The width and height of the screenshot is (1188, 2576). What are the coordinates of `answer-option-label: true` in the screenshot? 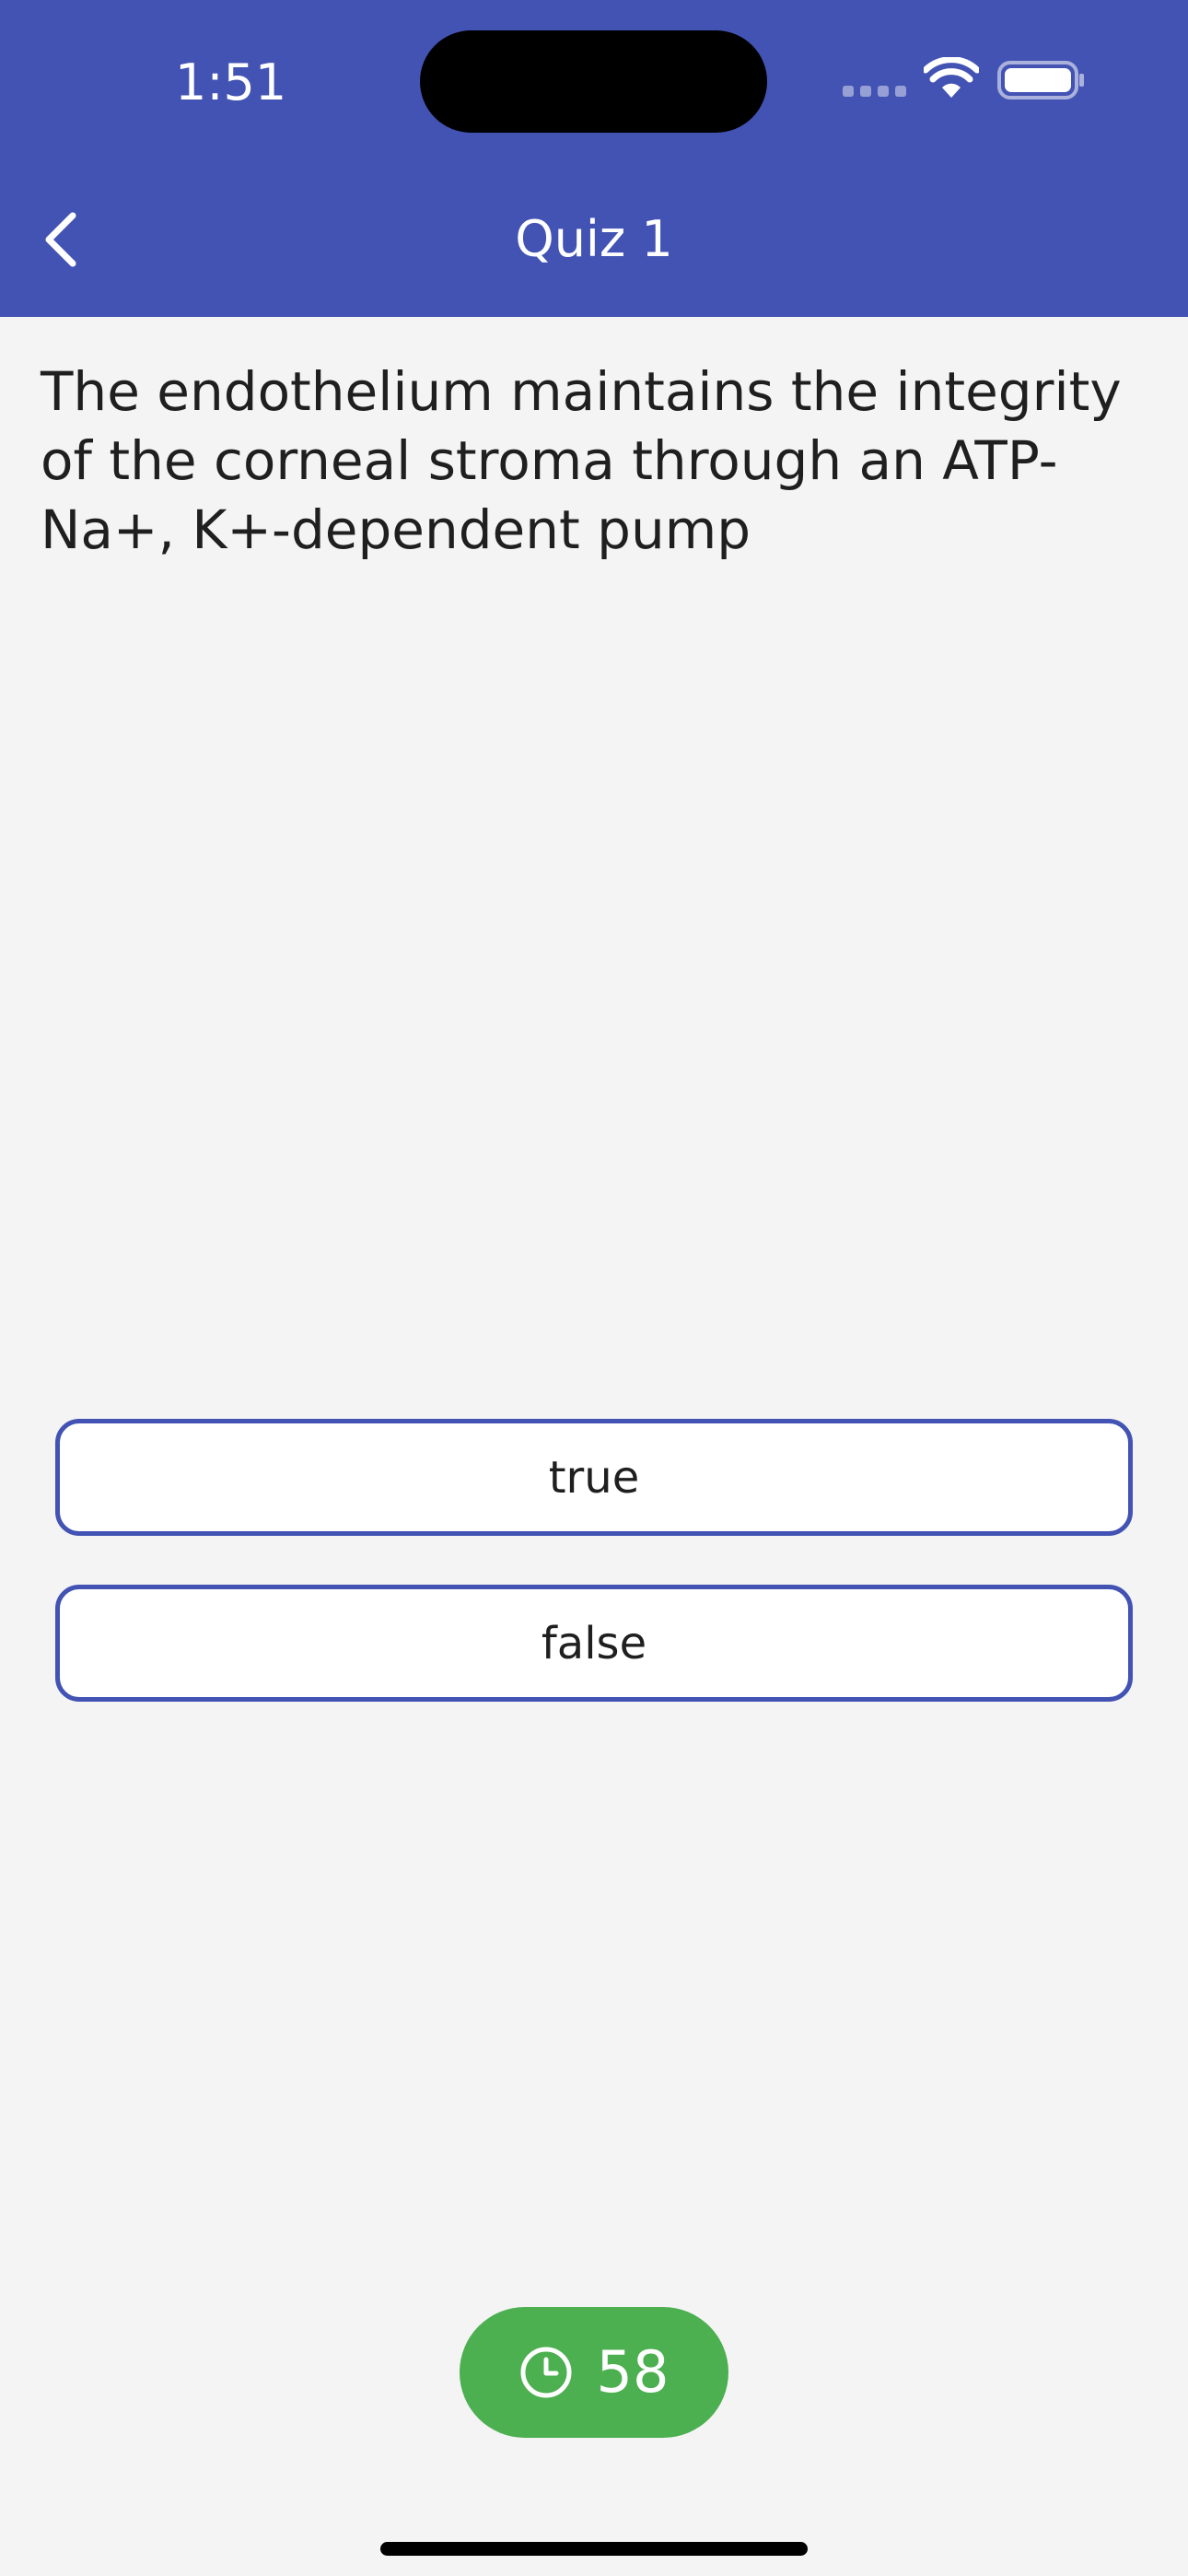 It's located at (594, 1477).